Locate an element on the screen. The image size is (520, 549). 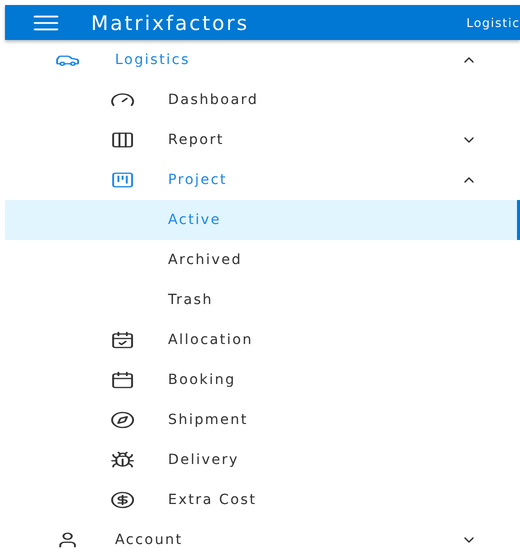
nav-item: Logistics is located at coordinates (262, 60).